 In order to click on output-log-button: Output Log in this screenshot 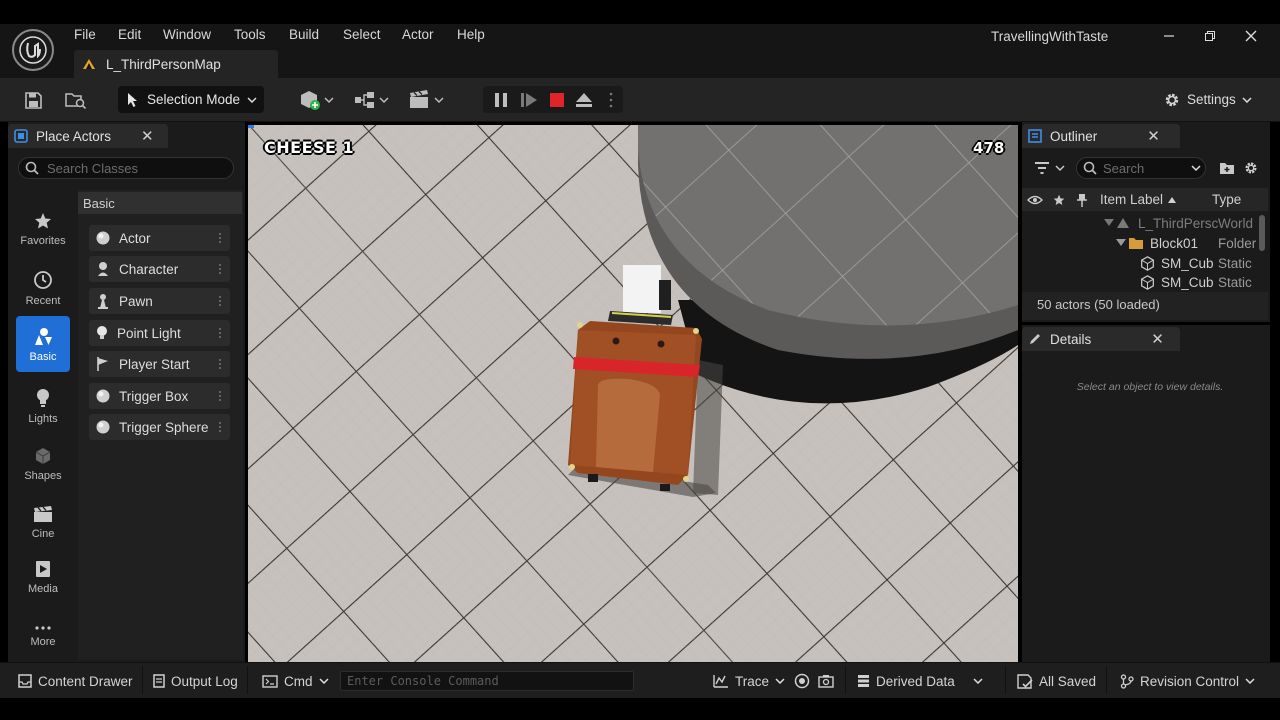, I will do `click(195, 681)`.